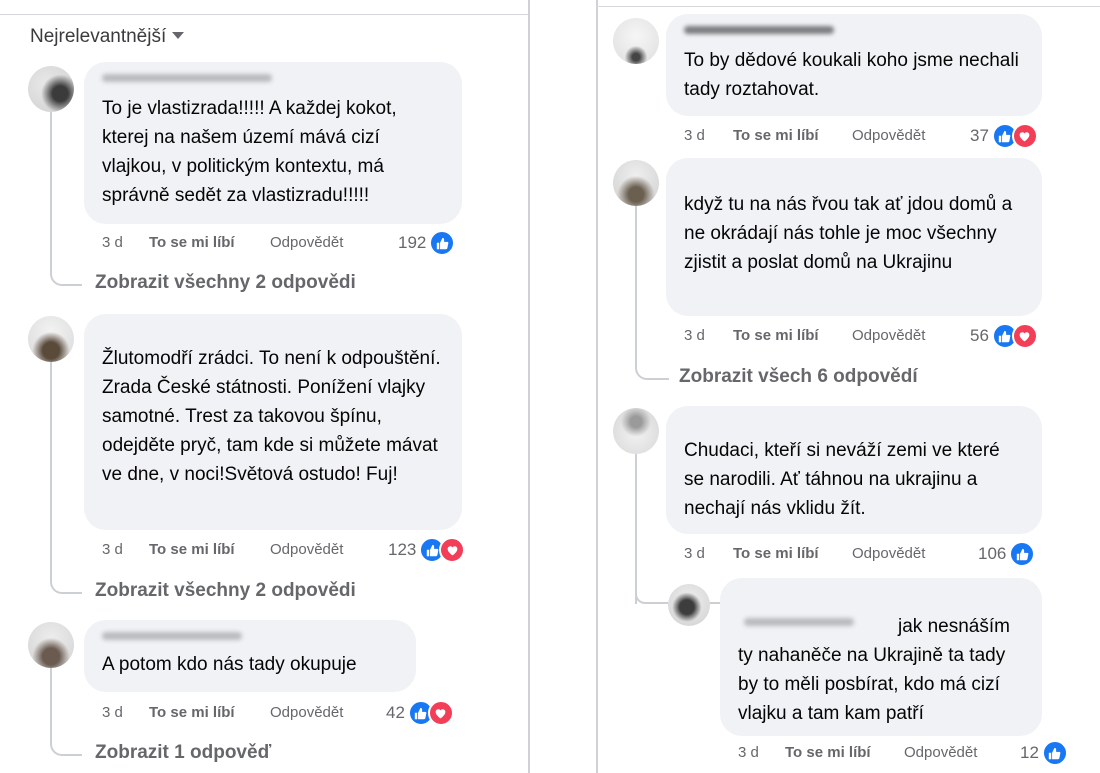  I want to click on reaction-count: 123, so click(402, 549).